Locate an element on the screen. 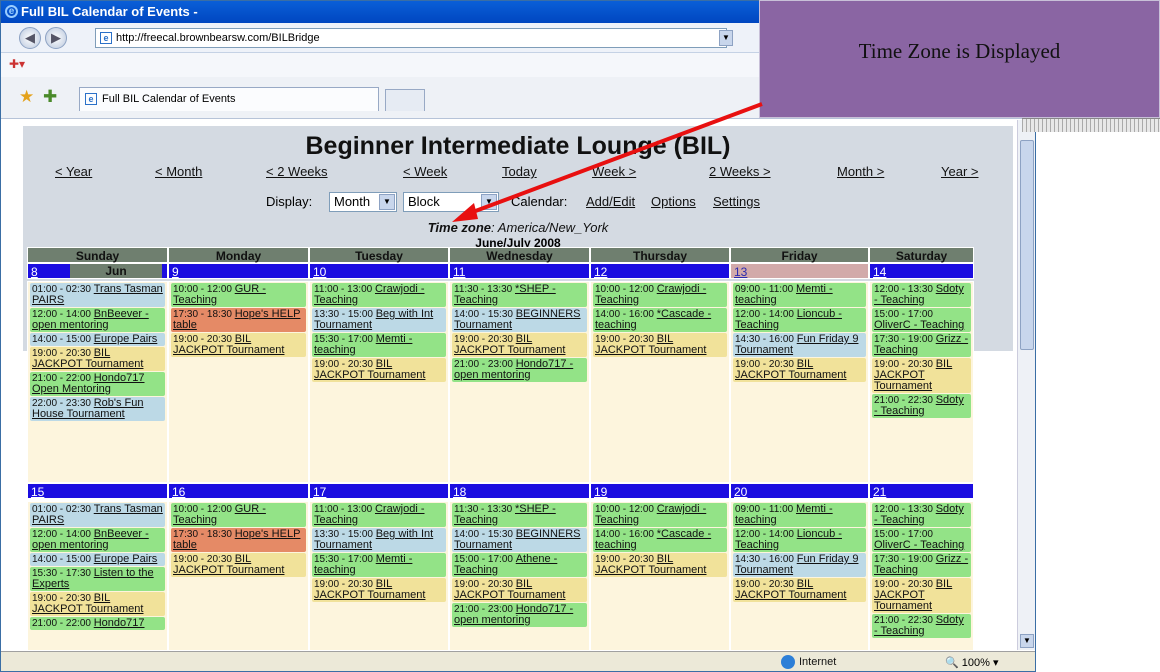 The height and width of the screenshot is (672, 1160). time-zone-label: Time zone is located at coordinates (459, 227).